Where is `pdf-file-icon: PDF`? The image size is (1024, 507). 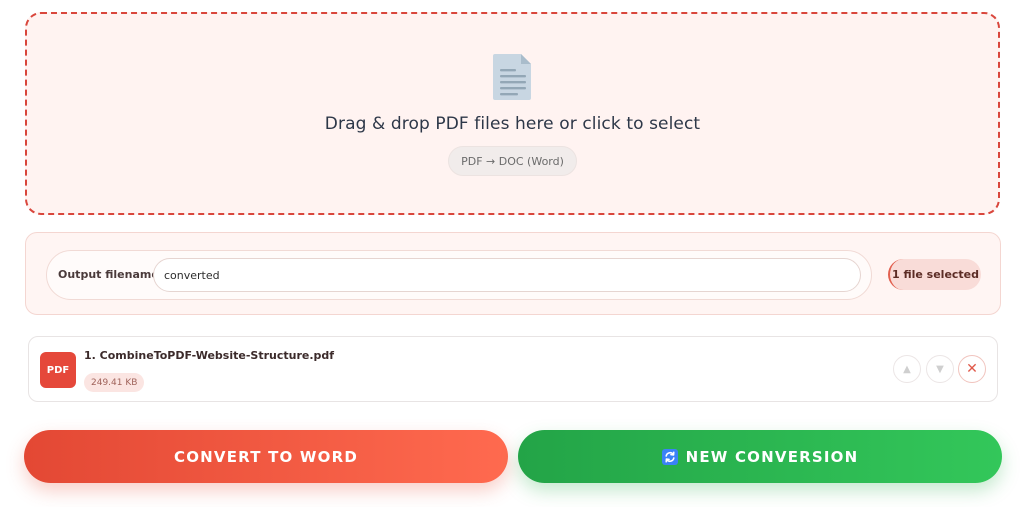 pdf-file-icon: PDF is located at coordinates (58, 370).